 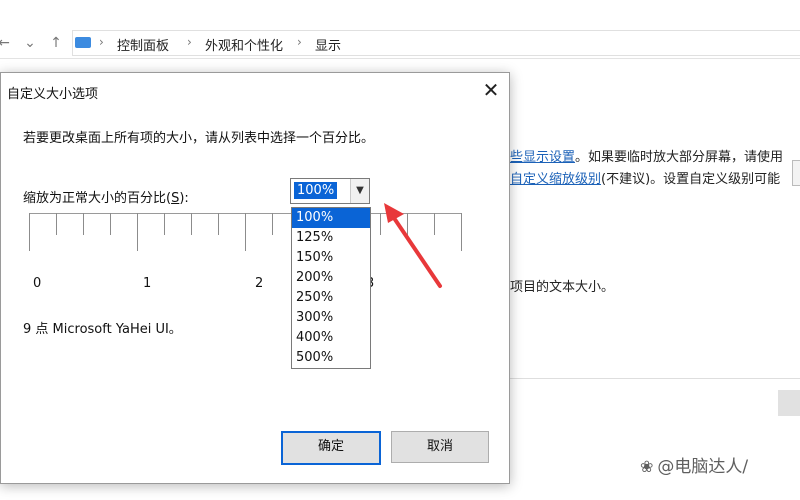 What do you see at coordinates (331, 298) in the screenshot?
I see `dropdown-option: 250%` at bounding box center [331, 298].